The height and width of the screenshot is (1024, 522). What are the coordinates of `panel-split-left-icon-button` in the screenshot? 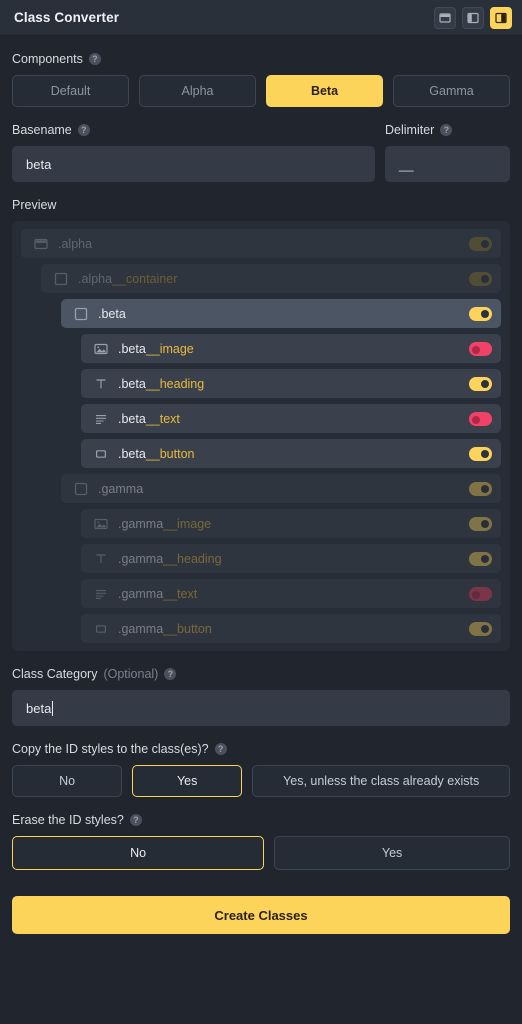 It's located at (473, 17).